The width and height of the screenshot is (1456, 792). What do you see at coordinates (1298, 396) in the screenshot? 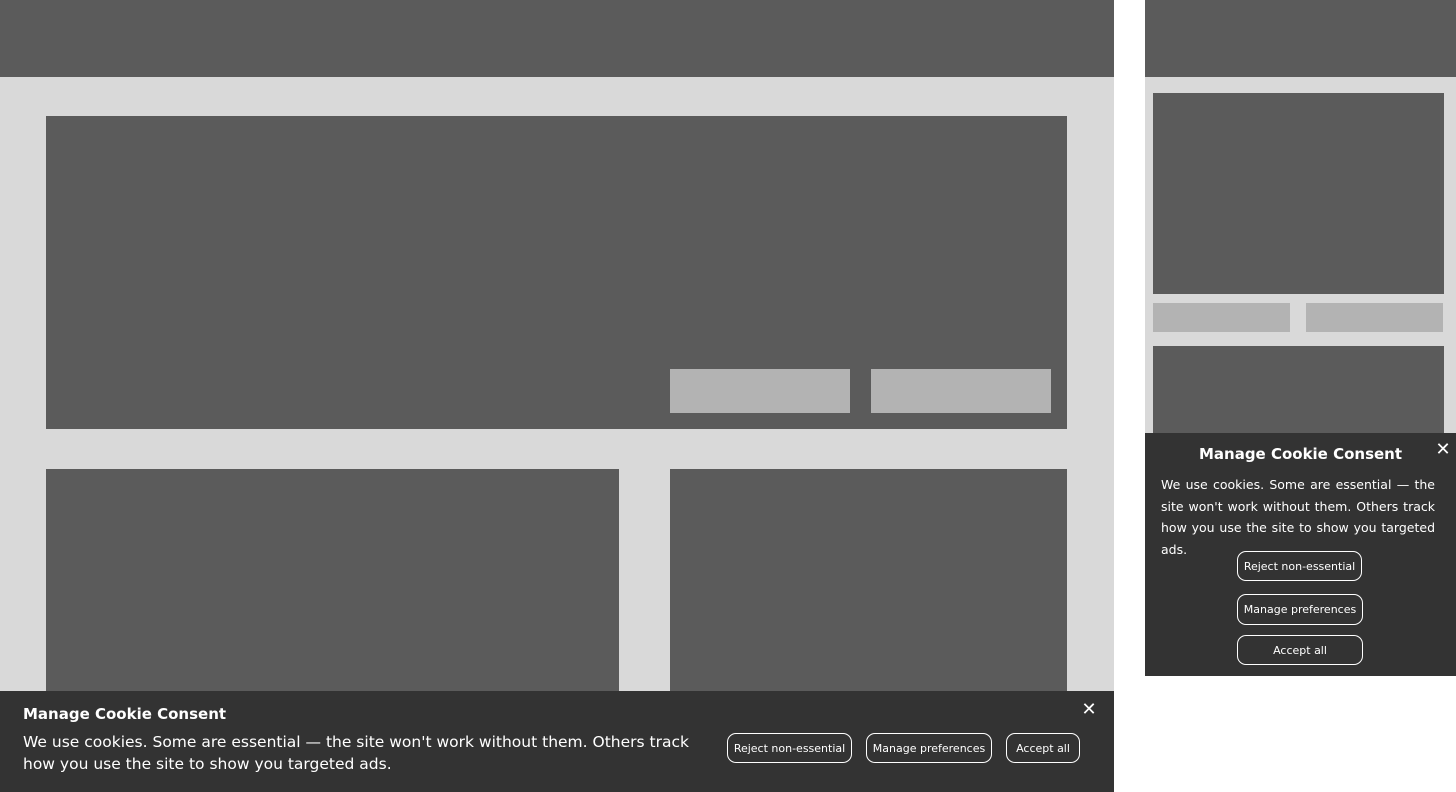
I see `mobile-content-block` at bounding box center [1298, 396].